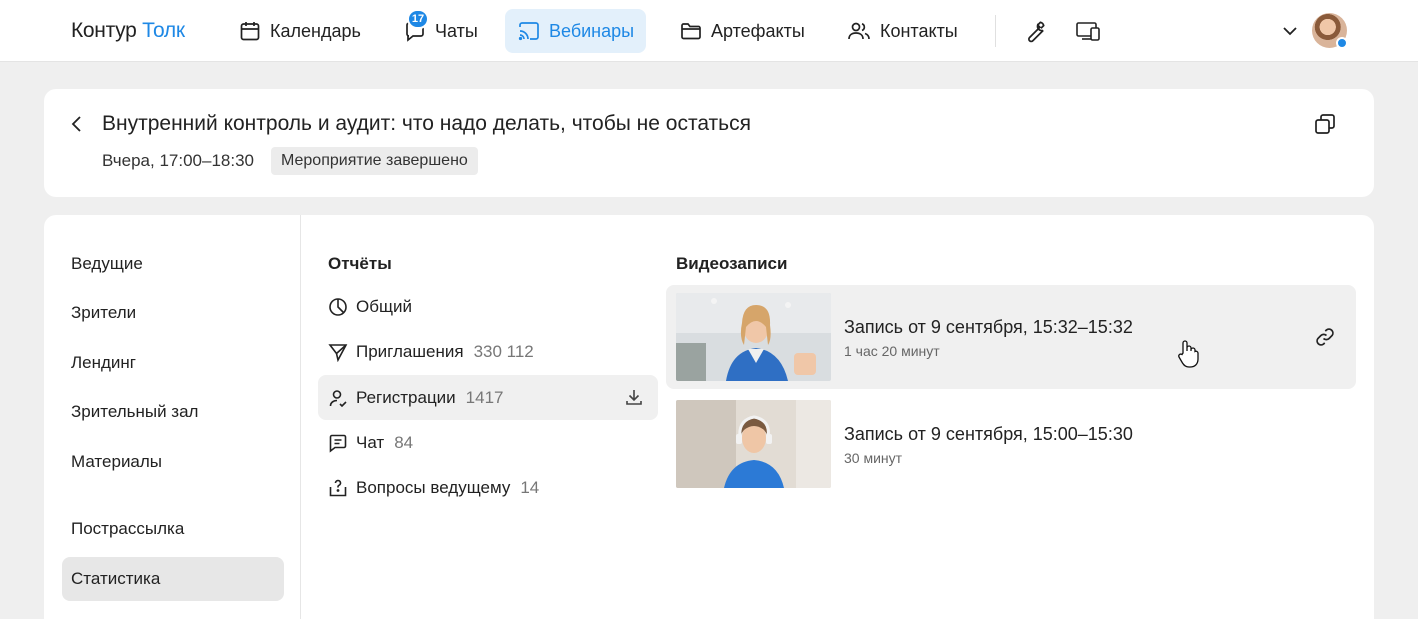 This screenshot has height=619, width=1418. I want to click on nav-divider, so click(995, 31).